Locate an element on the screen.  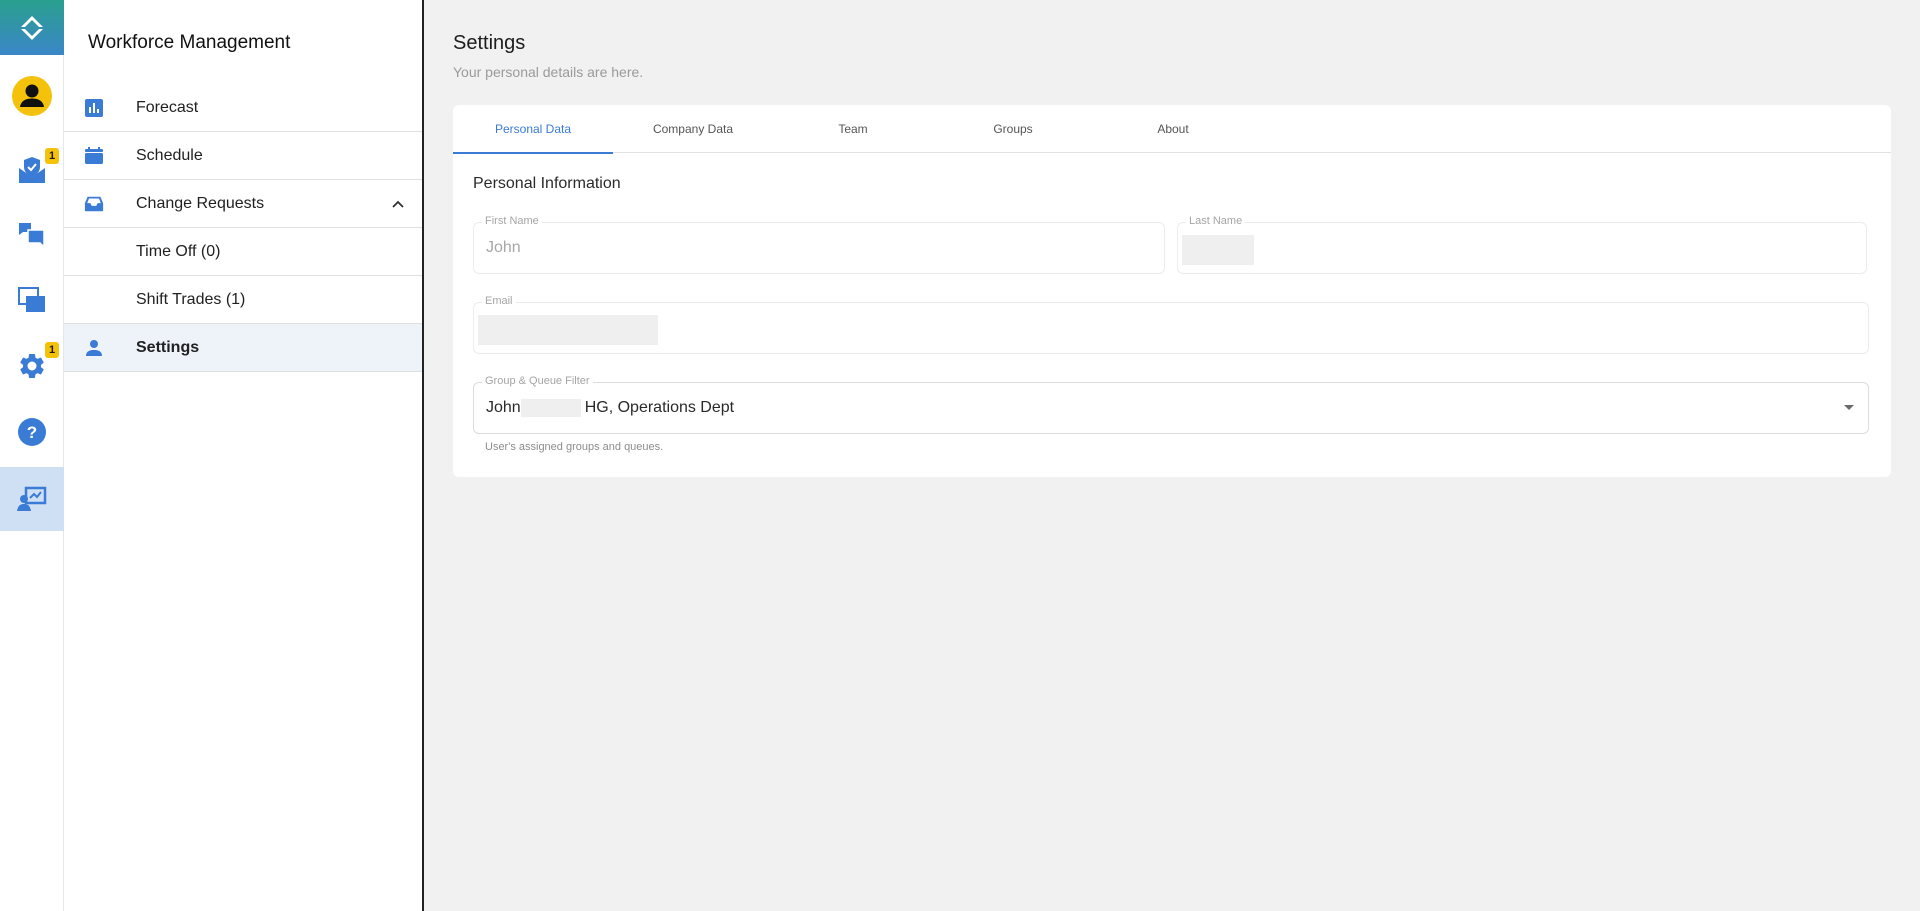
nav-item-time-off: Time Off (0) is located at coordinates (243, 252).